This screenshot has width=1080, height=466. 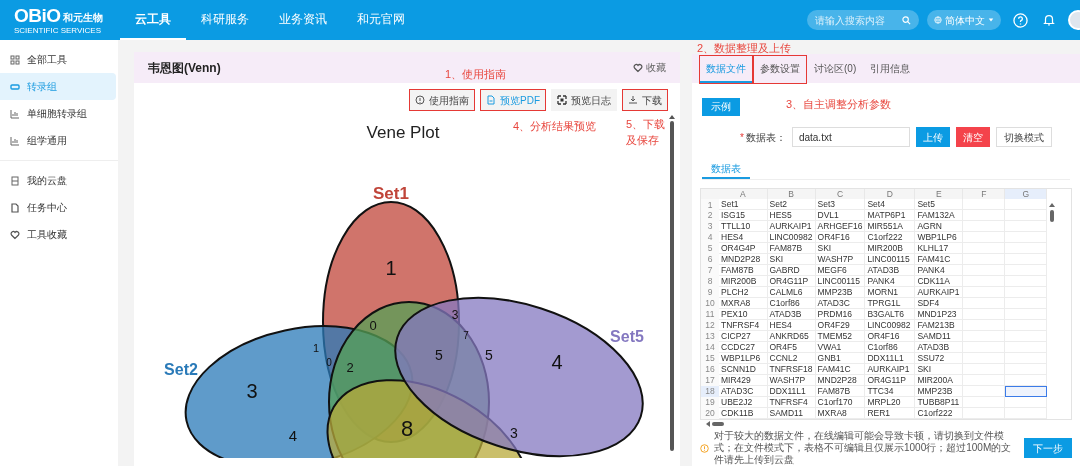 I want to click on table-cell: HES5, so click(x=791, y=215).